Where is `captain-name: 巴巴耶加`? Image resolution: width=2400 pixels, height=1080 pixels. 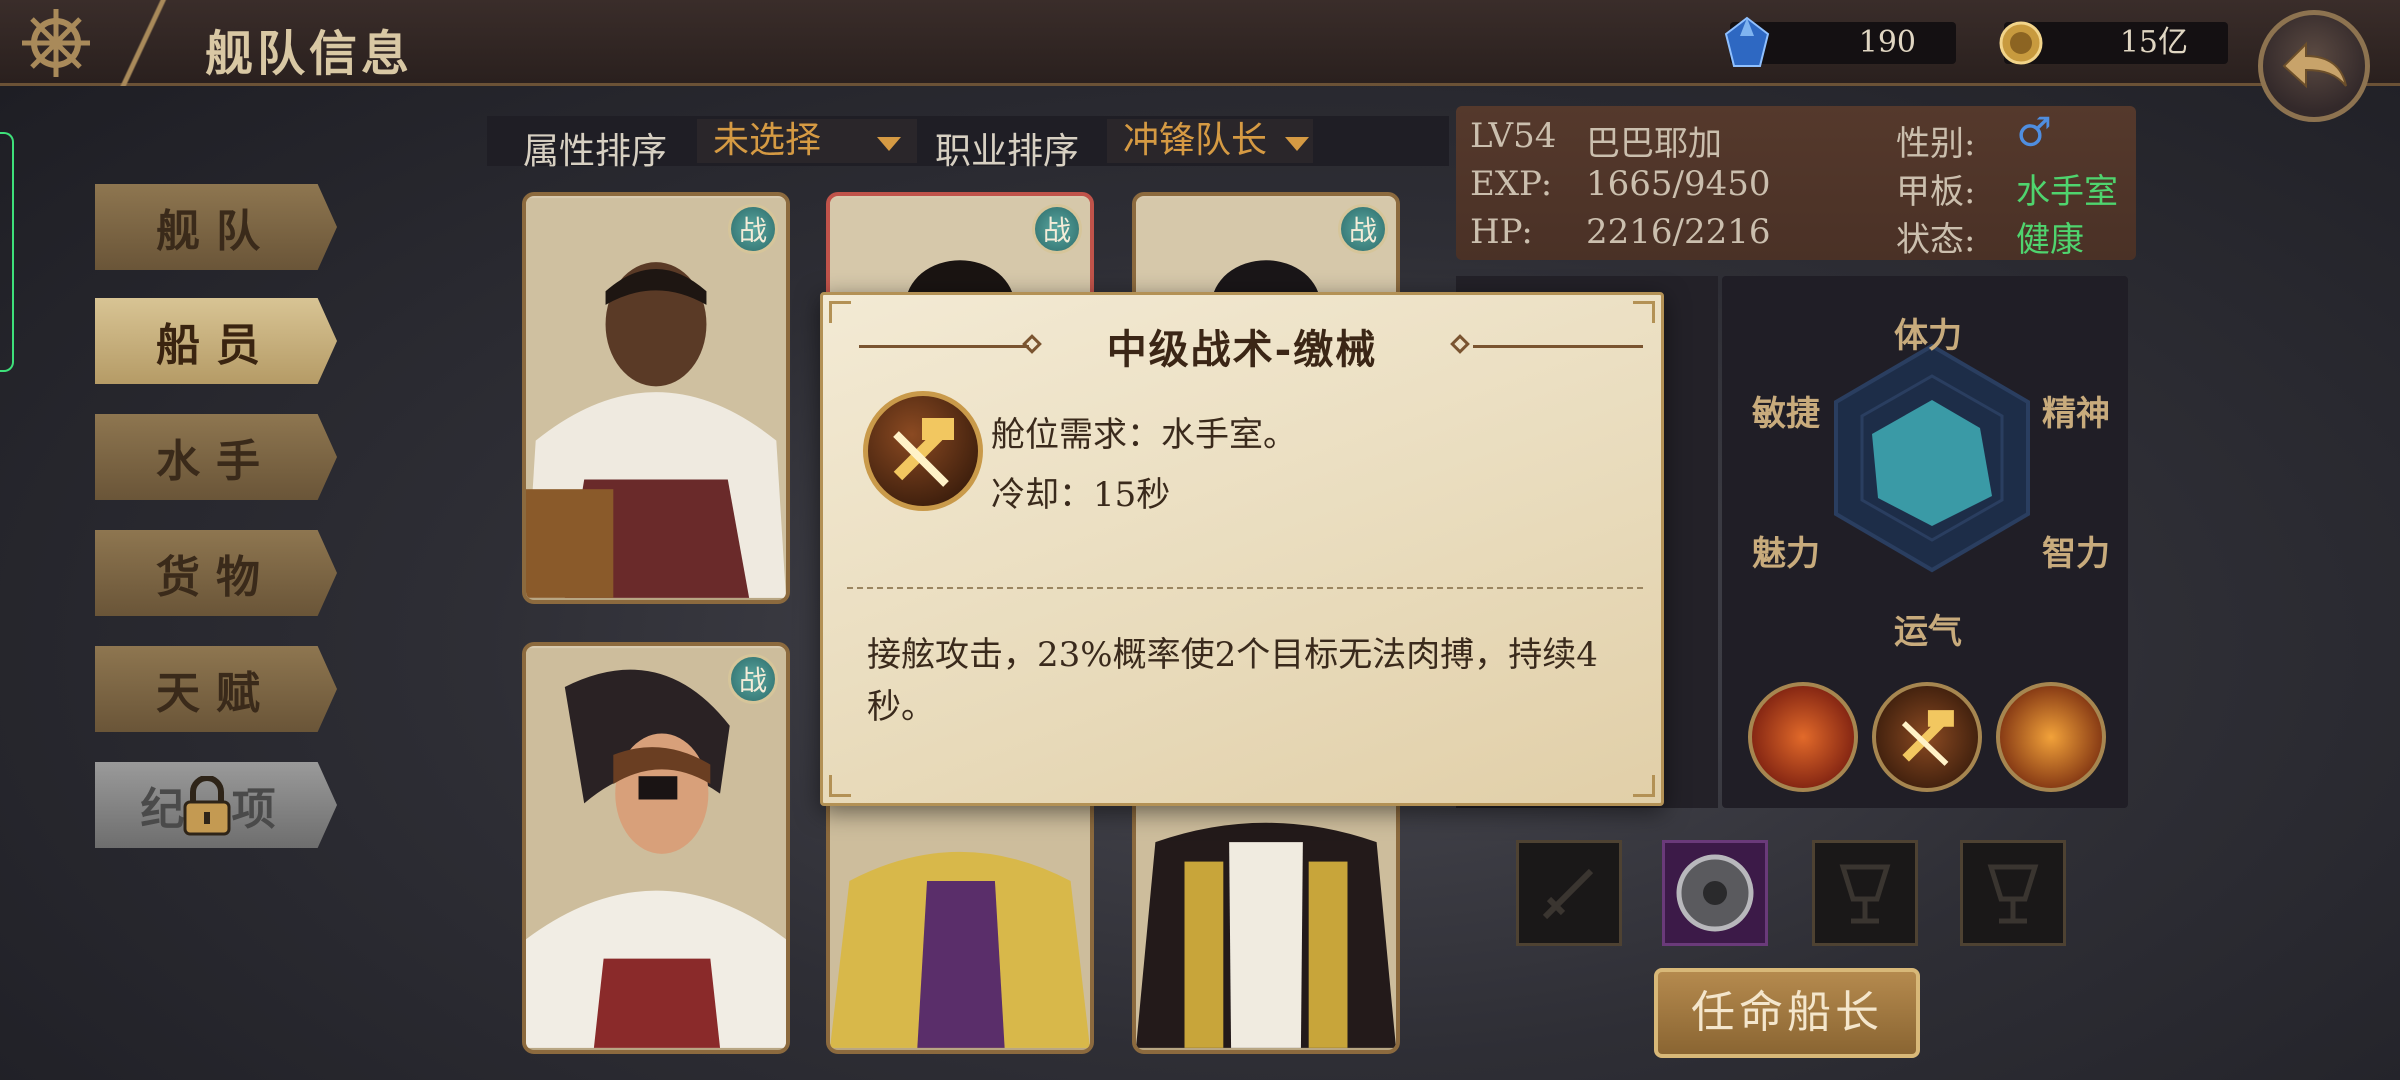 captain-name: 巴巴耶加 is located at coordinates (1654, 144).